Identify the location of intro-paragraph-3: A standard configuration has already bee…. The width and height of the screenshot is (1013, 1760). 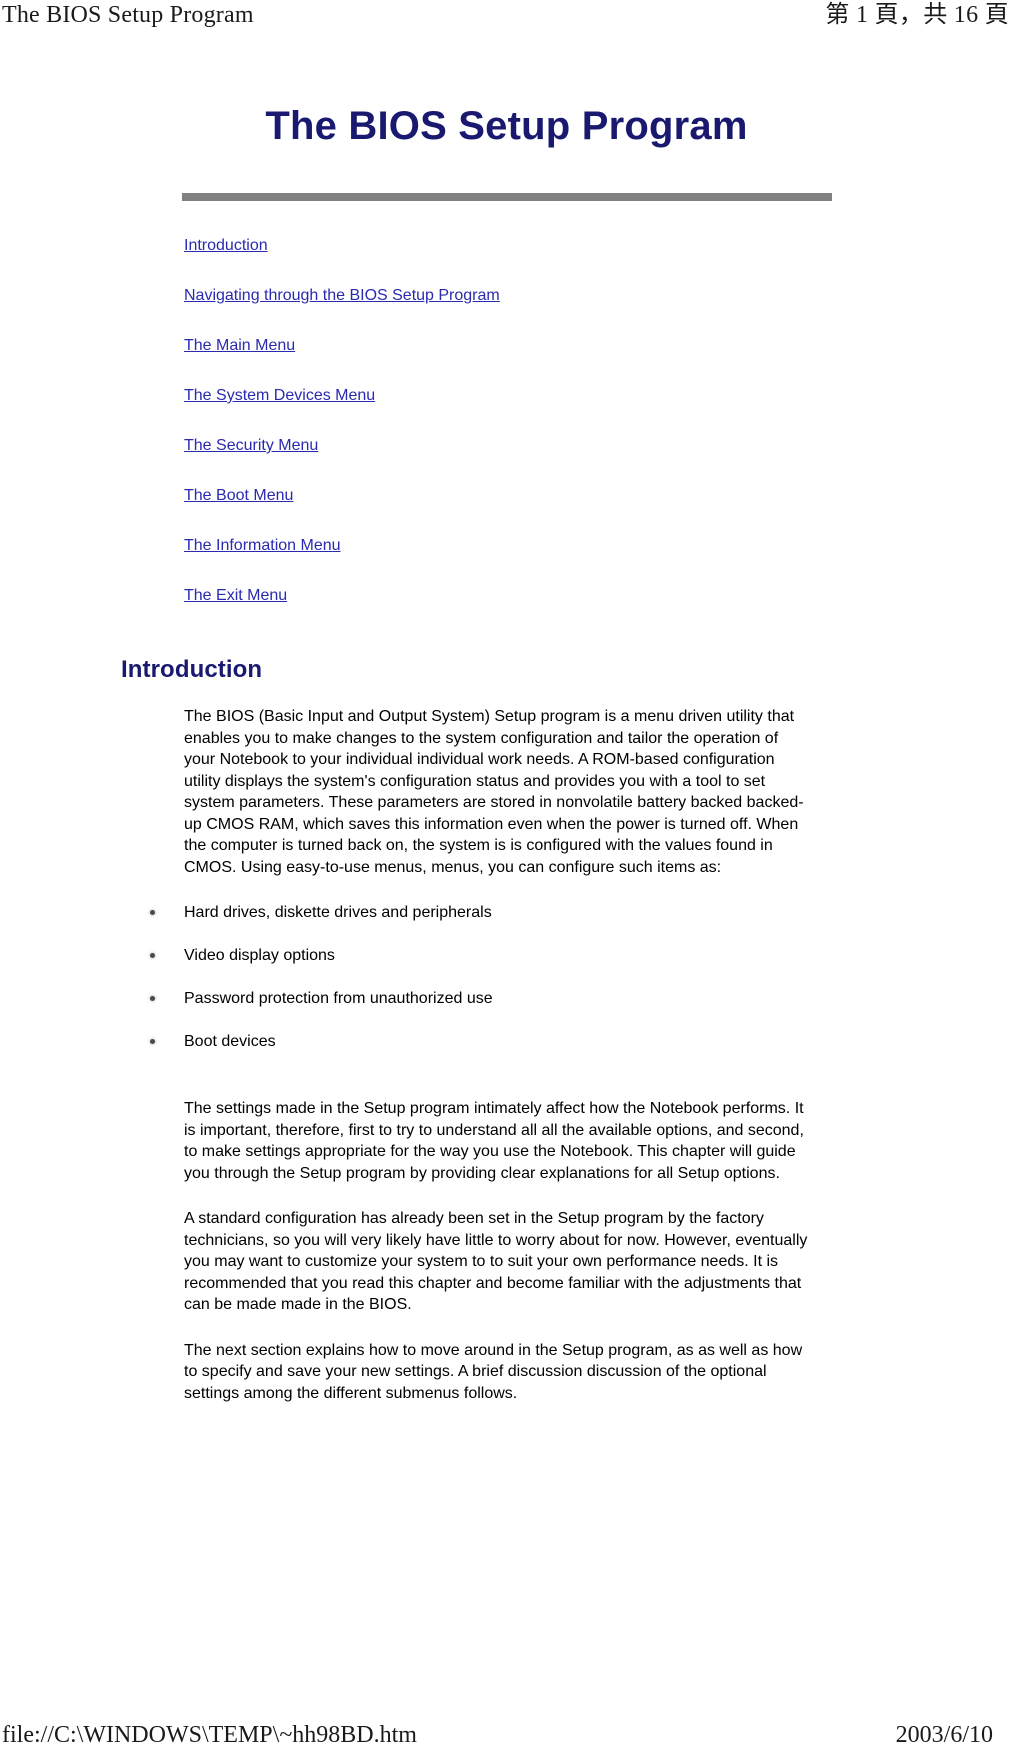
(496, 1261).